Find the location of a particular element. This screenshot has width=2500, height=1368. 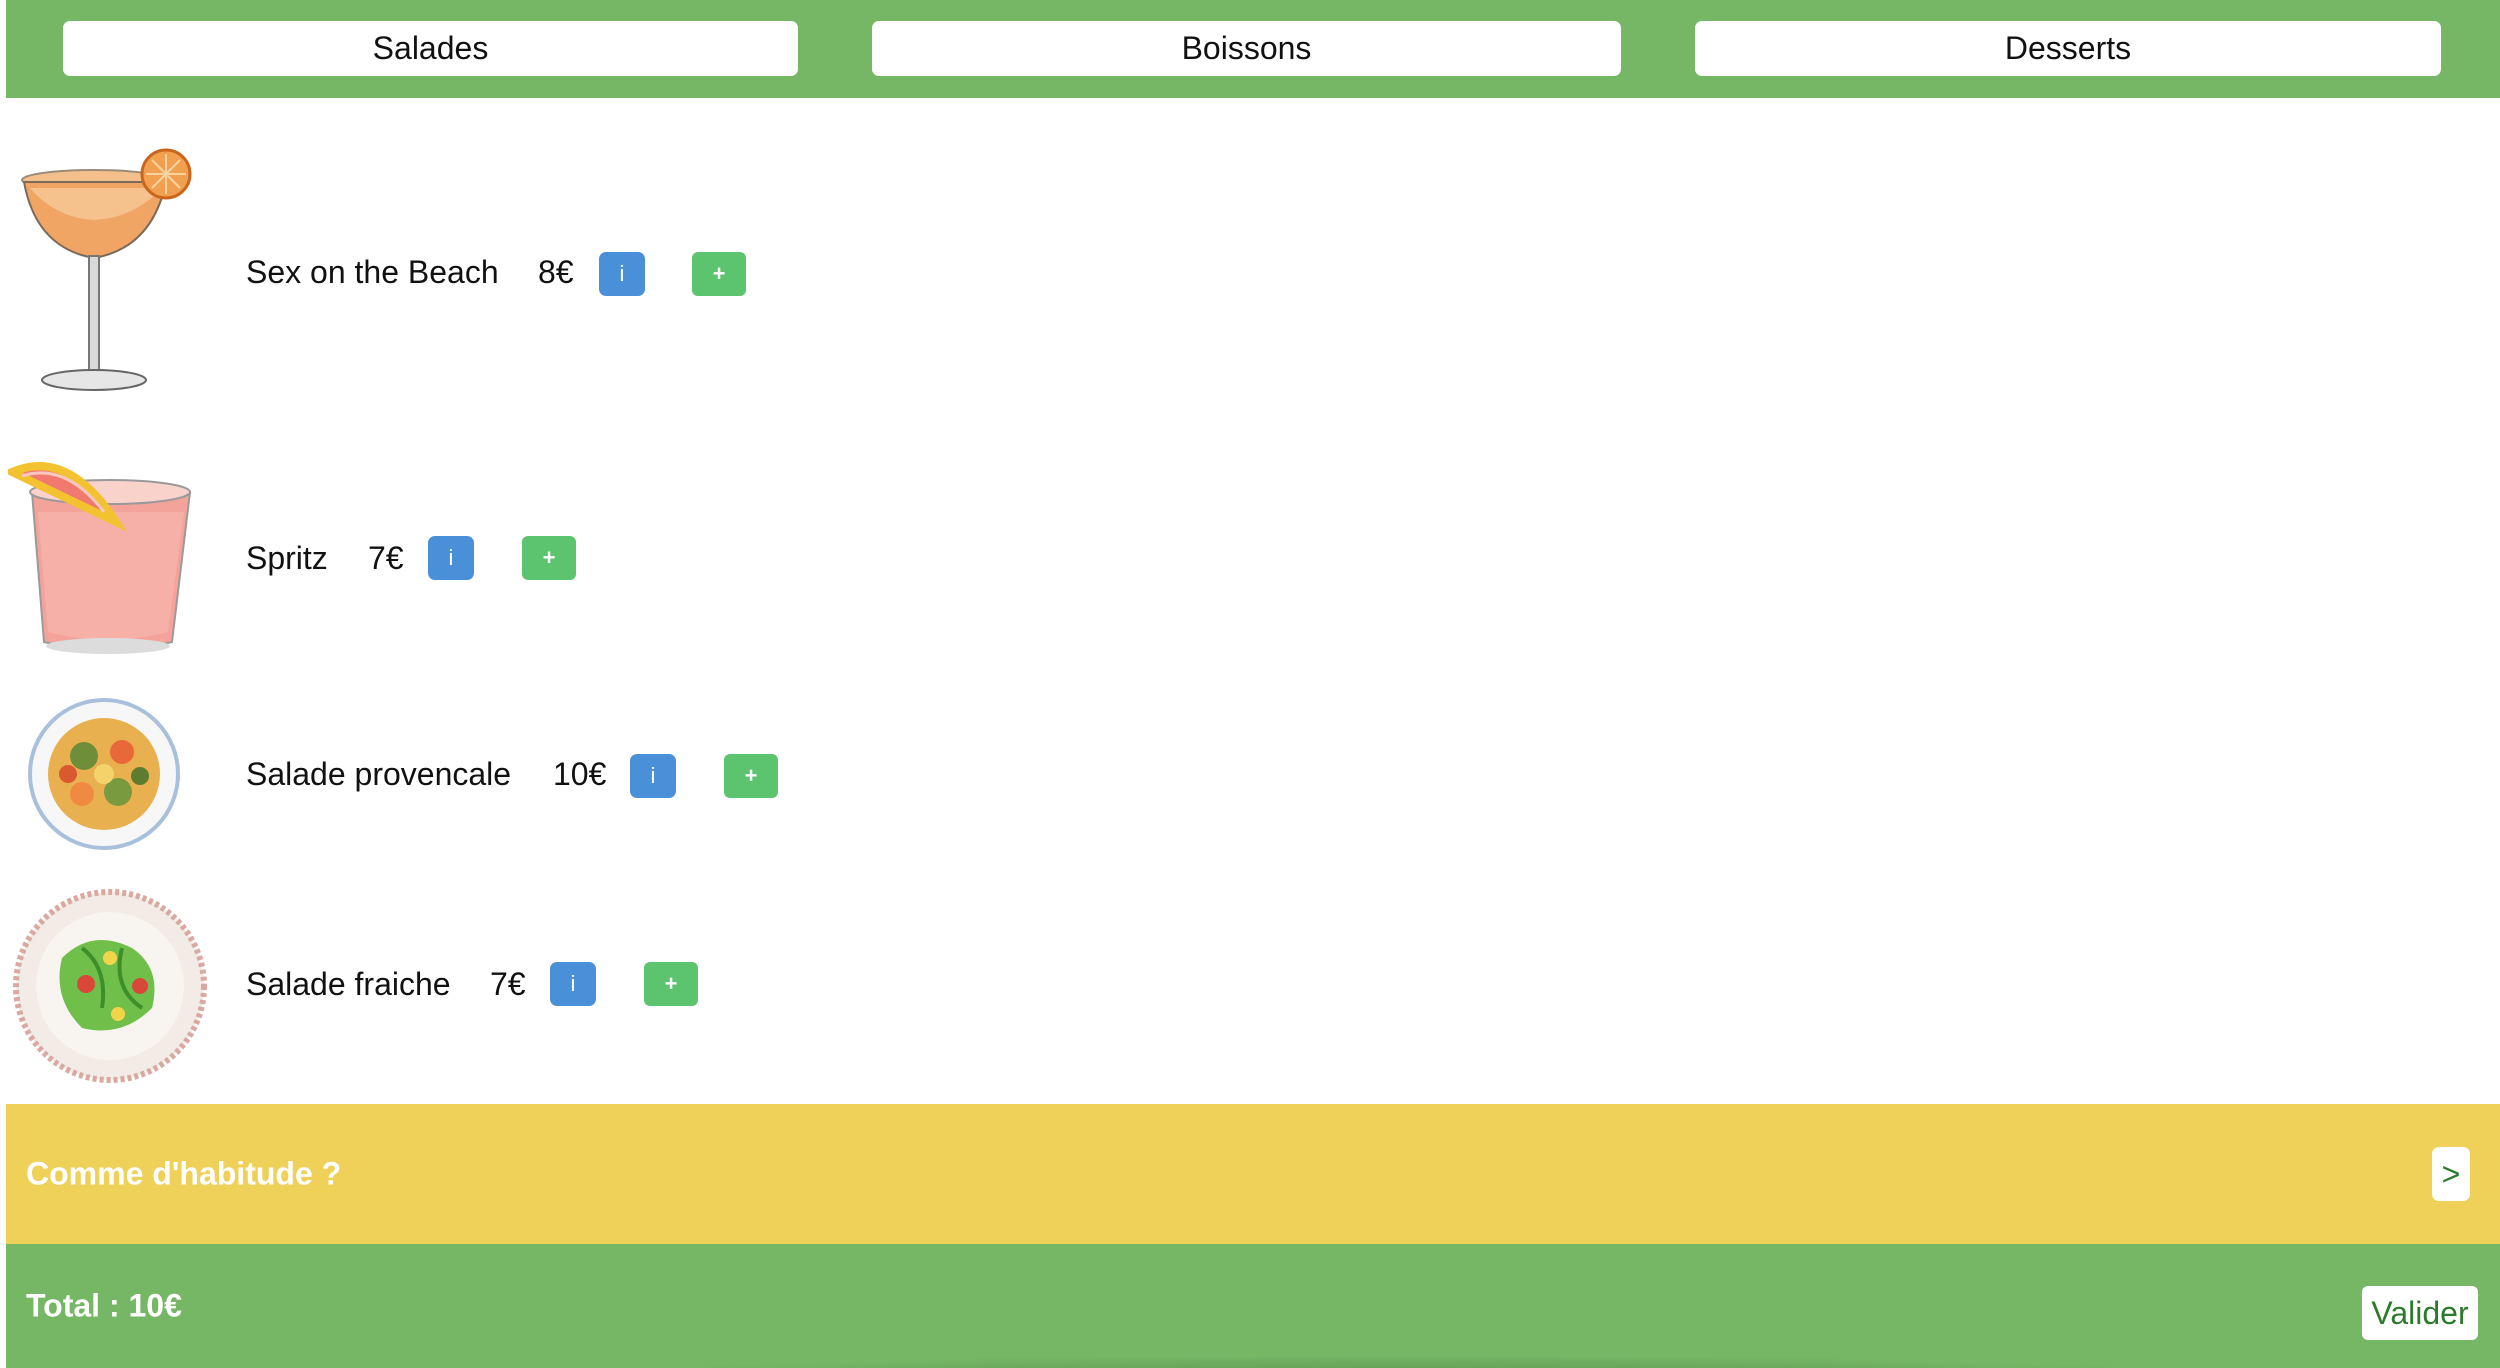

category-tab-bar: Salades Boissons Desserts is located at coordinates (1253, 49).